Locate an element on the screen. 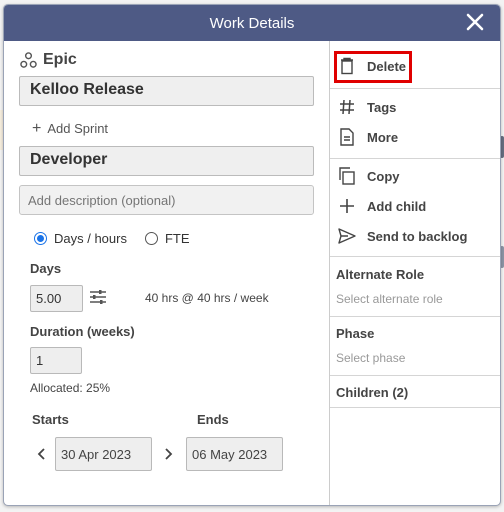  add-child-label: Add child is located at coordinates (397, 206).